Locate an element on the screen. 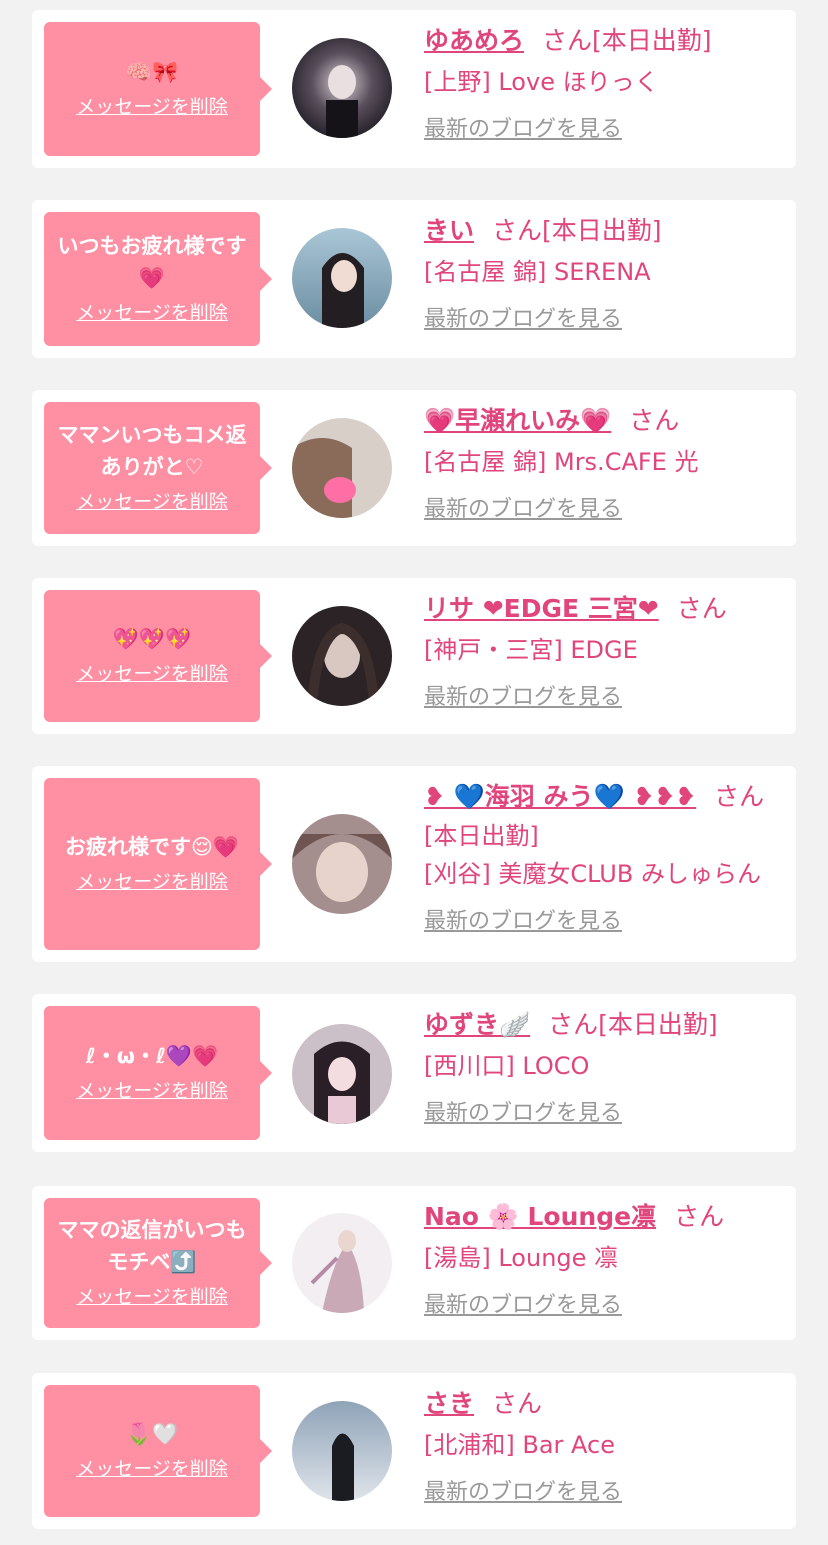  cast-name-link: きい is located at coordinates (449, 230).